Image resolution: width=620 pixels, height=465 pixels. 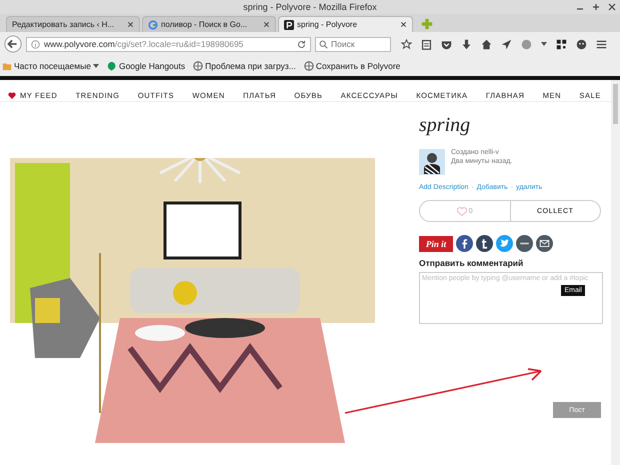 What do you see at coordinates (464, 243) in the screenshot?
I see `facebook-icon` at bounding box center [464, 243].